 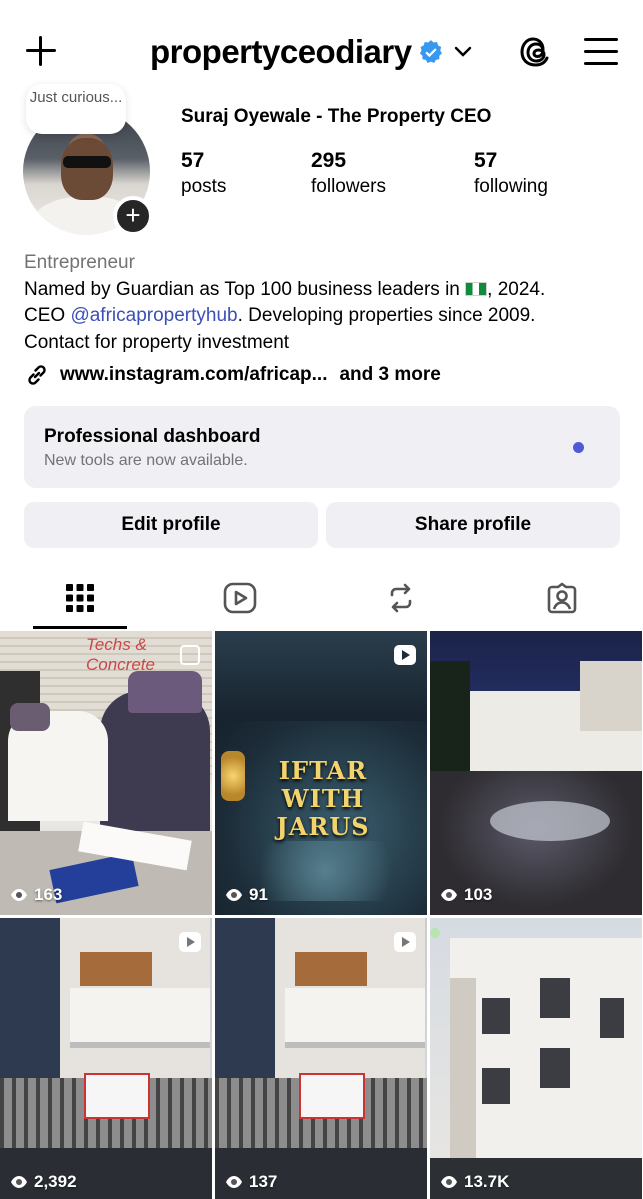 I want to click on stat-following: 57 following, so click(x=511, y=174).